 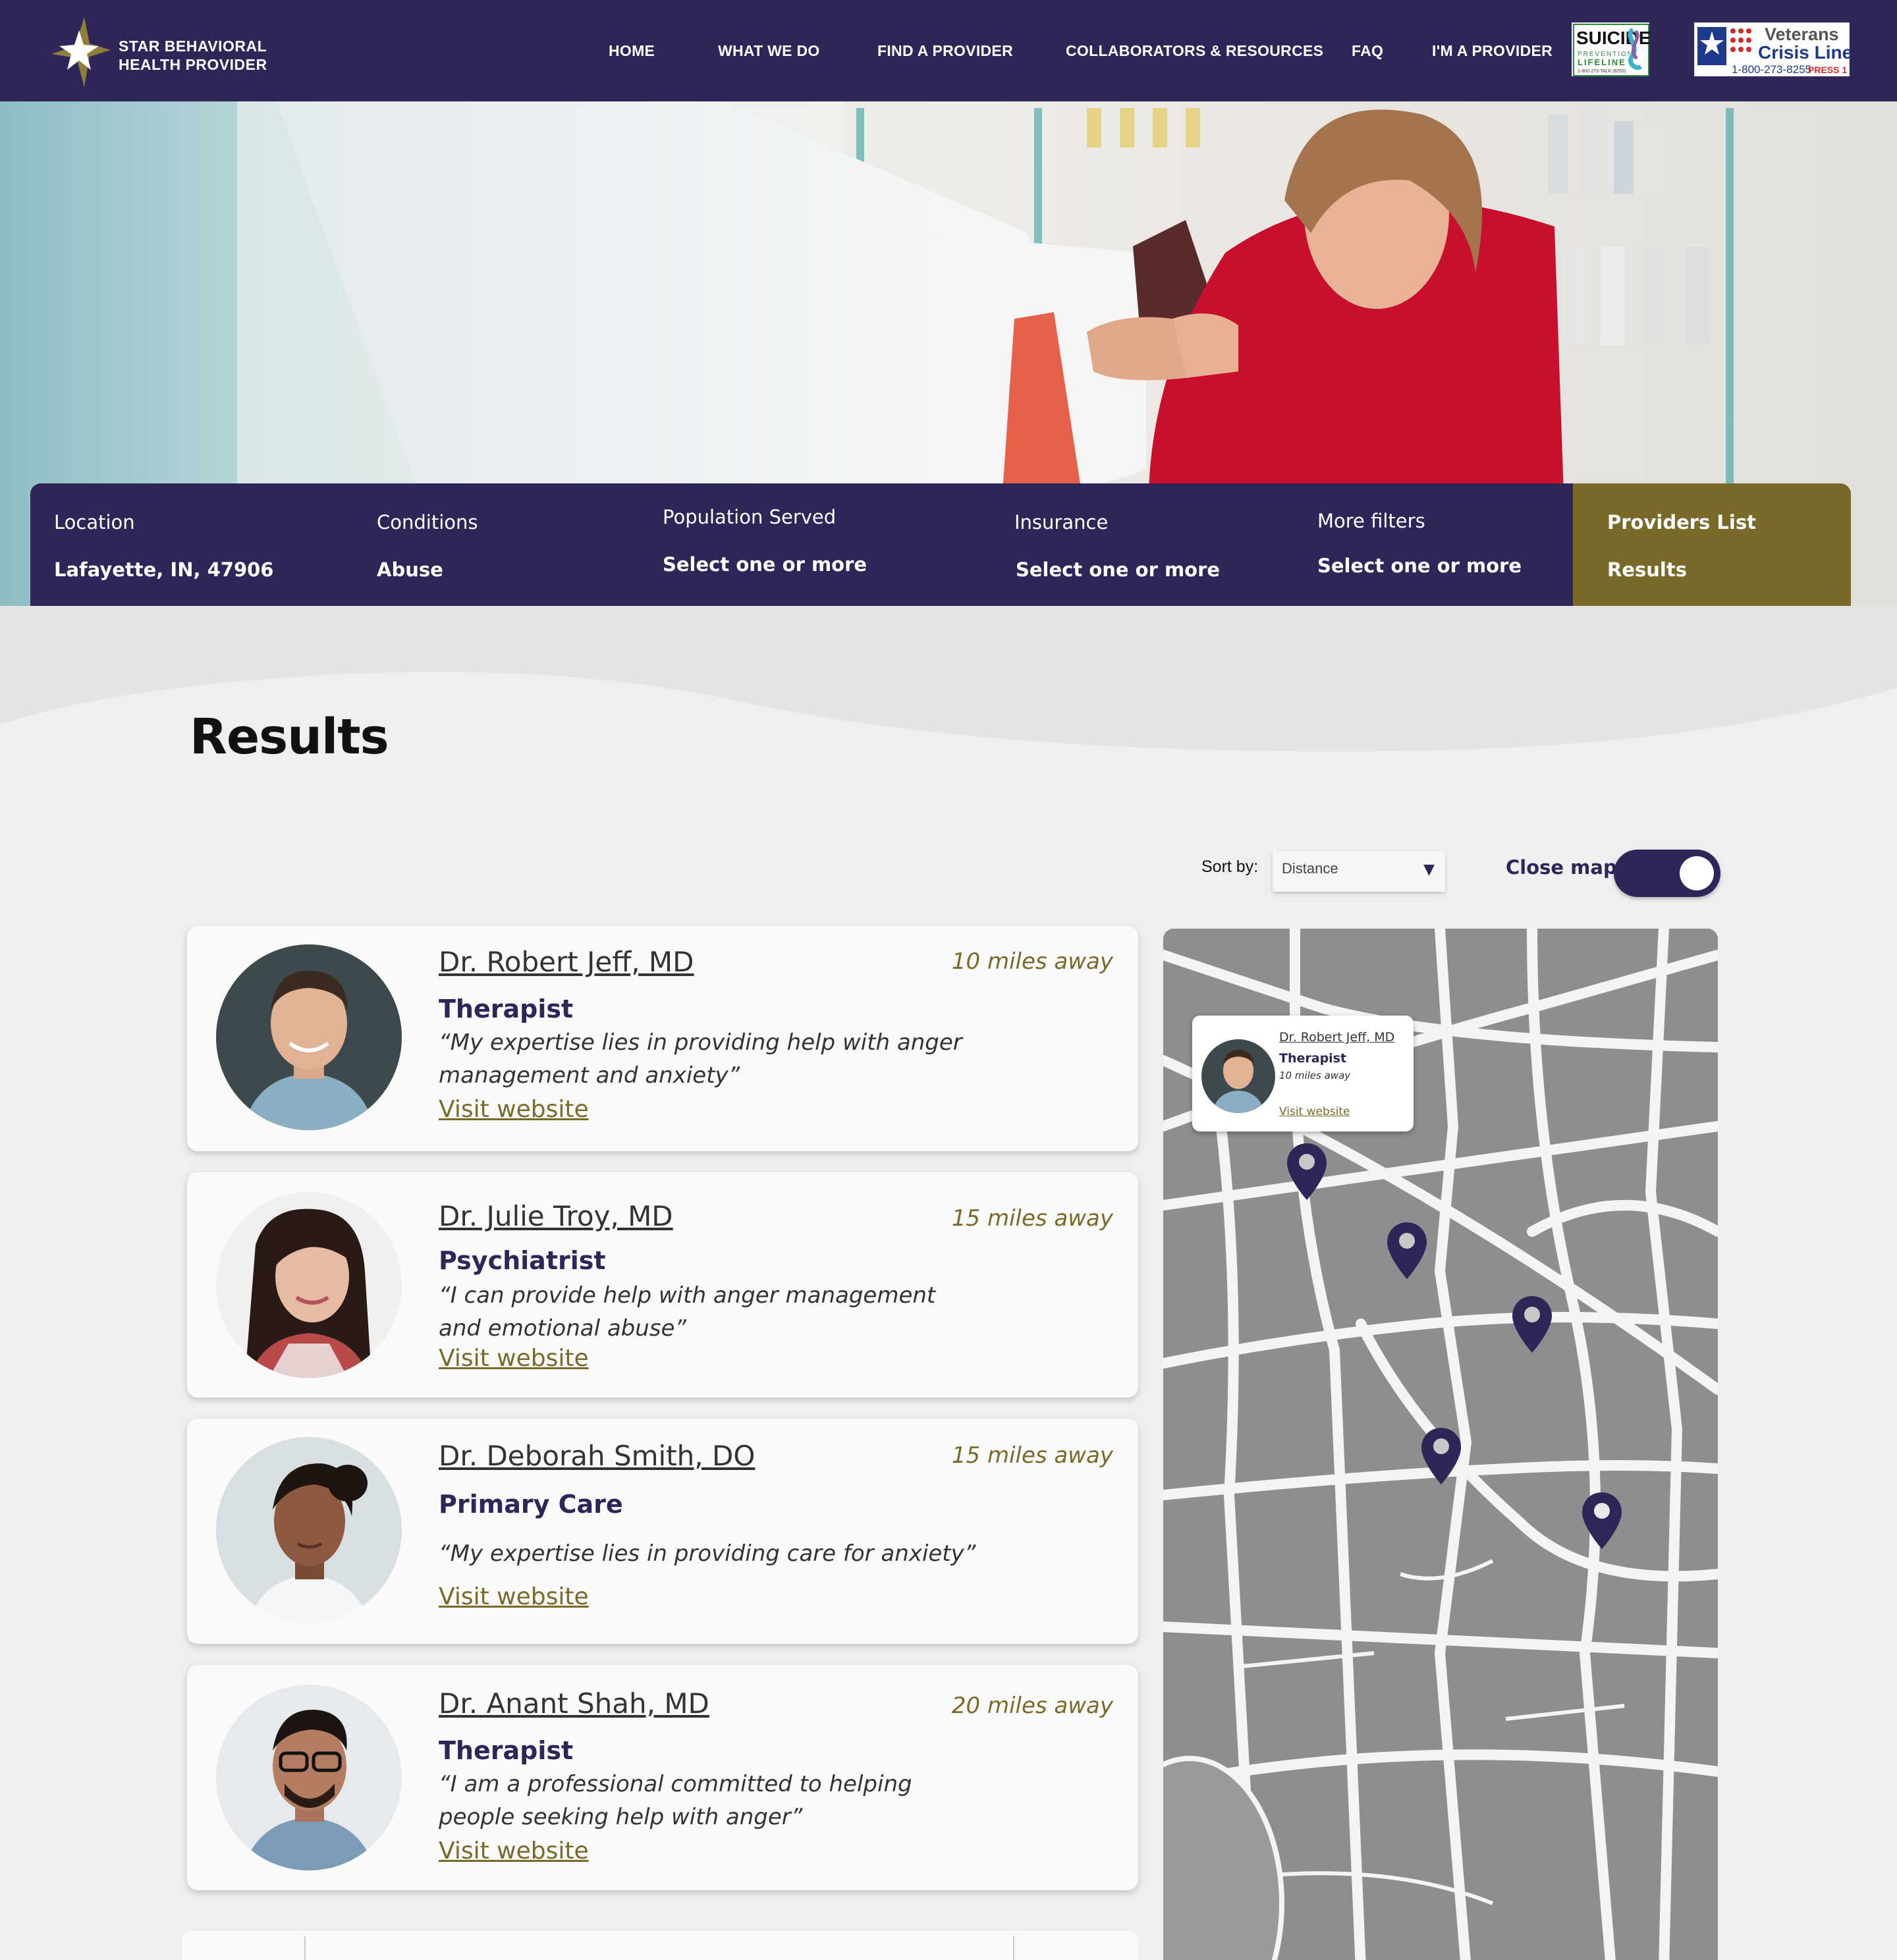 What do you see at coordinates (511, 545) in the screenshot?
I see `filter-conditions: Conditions Abuse` at bounding box center [511, 545].